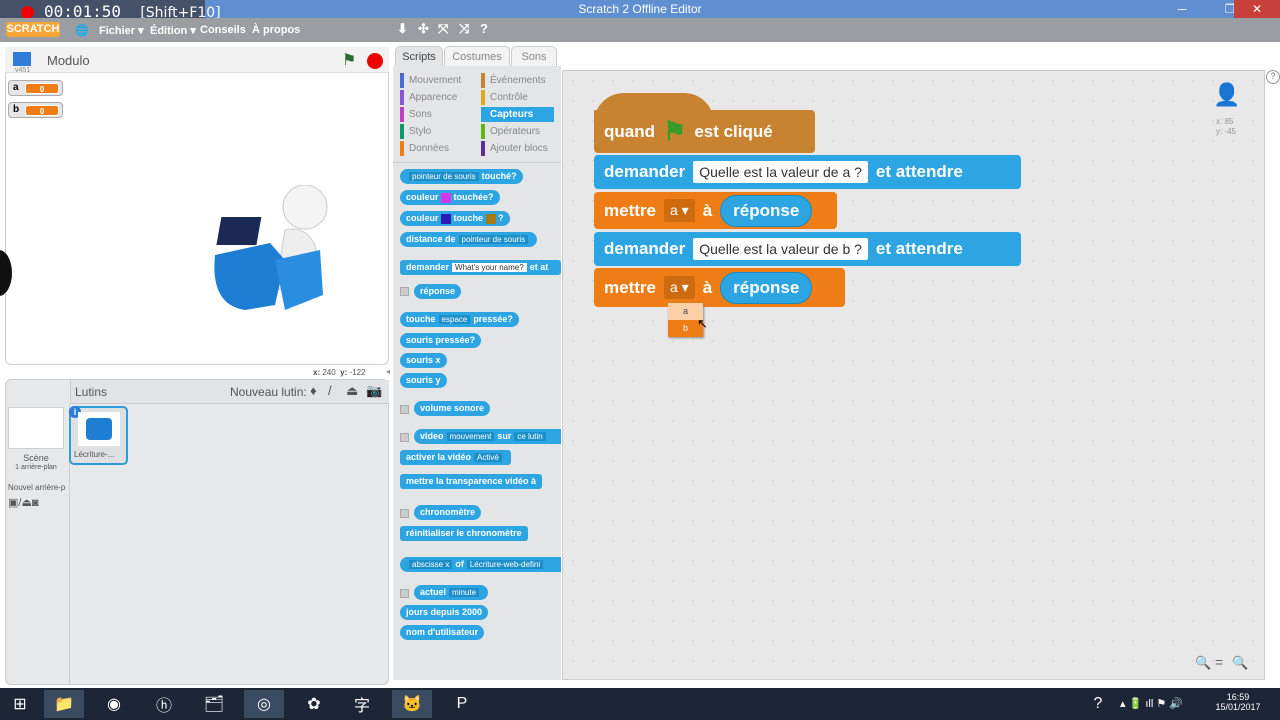  What do you see at coordinates (99, 429) in the screenshot?
I see `sprite-image` at bounding box center [99, 429].